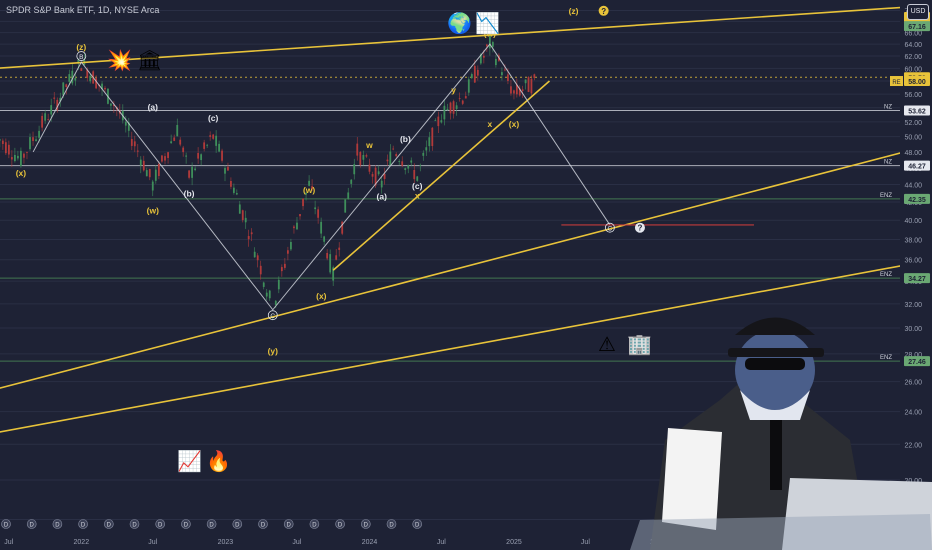 The image size is (932, 550). What do you see at coordinates (913, 69) in the screenshot?
I see `y-tick-label: 60.00` at bounding box center [913, 69].